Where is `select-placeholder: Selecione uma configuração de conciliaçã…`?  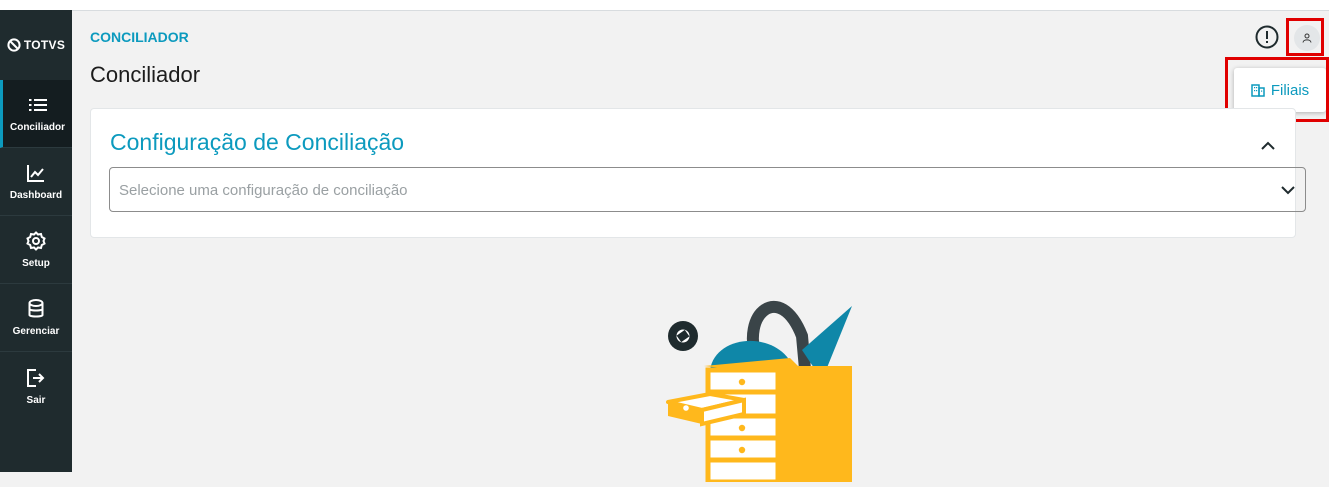
select-placeholder: Selecione uma configuração de conciliaçã… is located at coordinates (263, 190).